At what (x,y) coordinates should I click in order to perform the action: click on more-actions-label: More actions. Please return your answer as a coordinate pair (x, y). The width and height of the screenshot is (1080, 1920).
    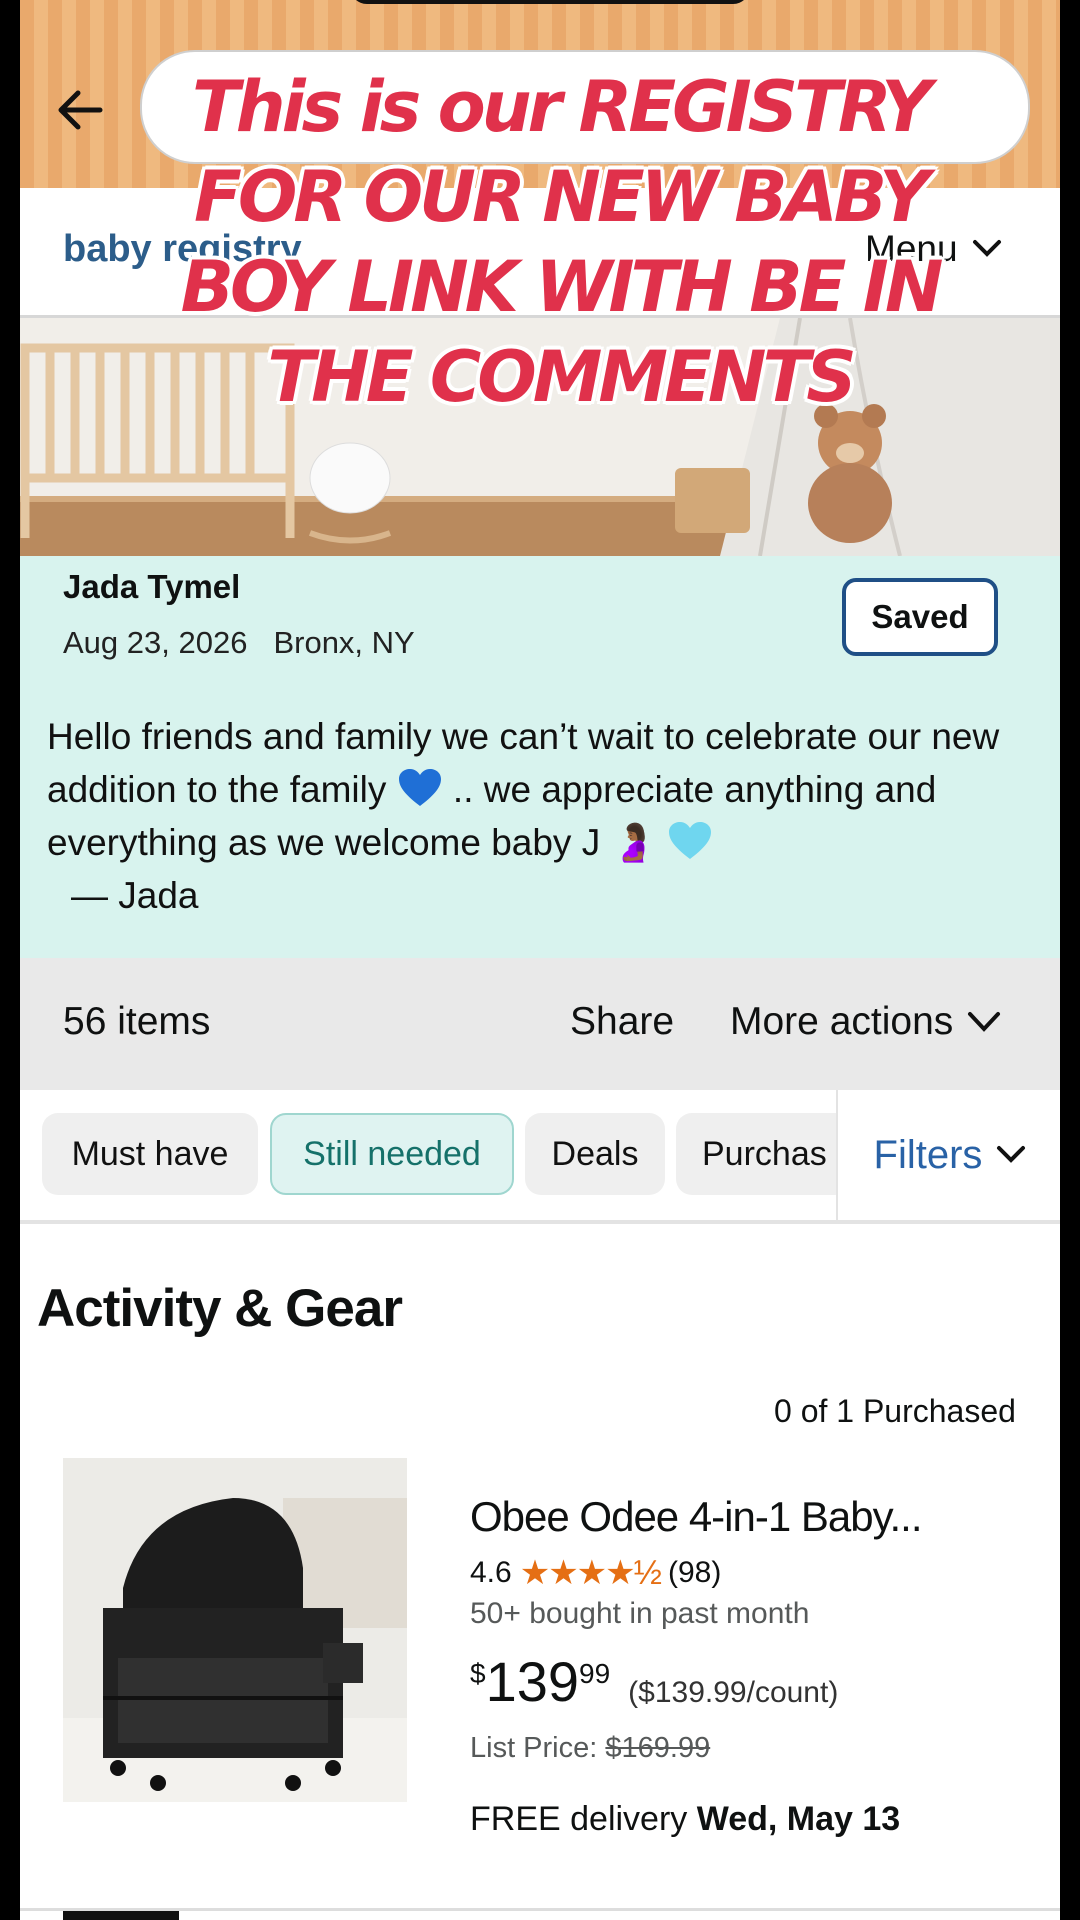
    Looking at the image, I should click on (842, 1021).